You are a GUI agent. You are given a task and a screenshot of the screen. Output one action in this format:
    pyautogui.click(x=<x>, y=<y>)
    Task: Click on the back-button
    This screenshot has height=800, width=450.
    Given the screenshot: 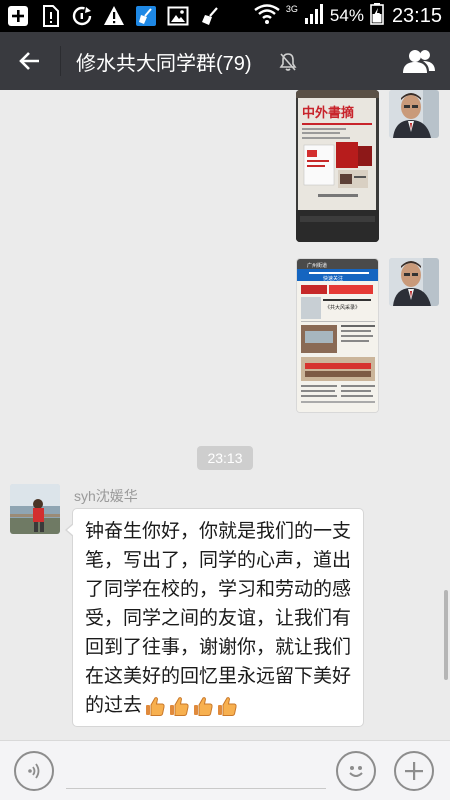 What is the action you would take?
    pyautogui.click(x=30, y=61)
    